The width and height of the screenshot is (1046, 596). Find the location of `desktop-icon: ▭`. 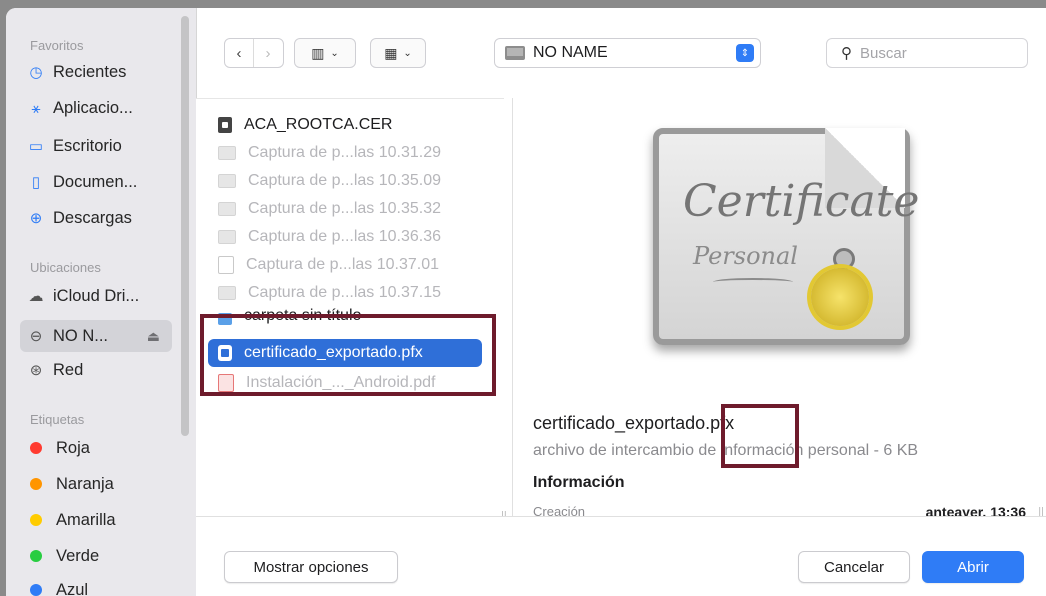

desktop-icon: ▭ is located at coordinates (36, 146).